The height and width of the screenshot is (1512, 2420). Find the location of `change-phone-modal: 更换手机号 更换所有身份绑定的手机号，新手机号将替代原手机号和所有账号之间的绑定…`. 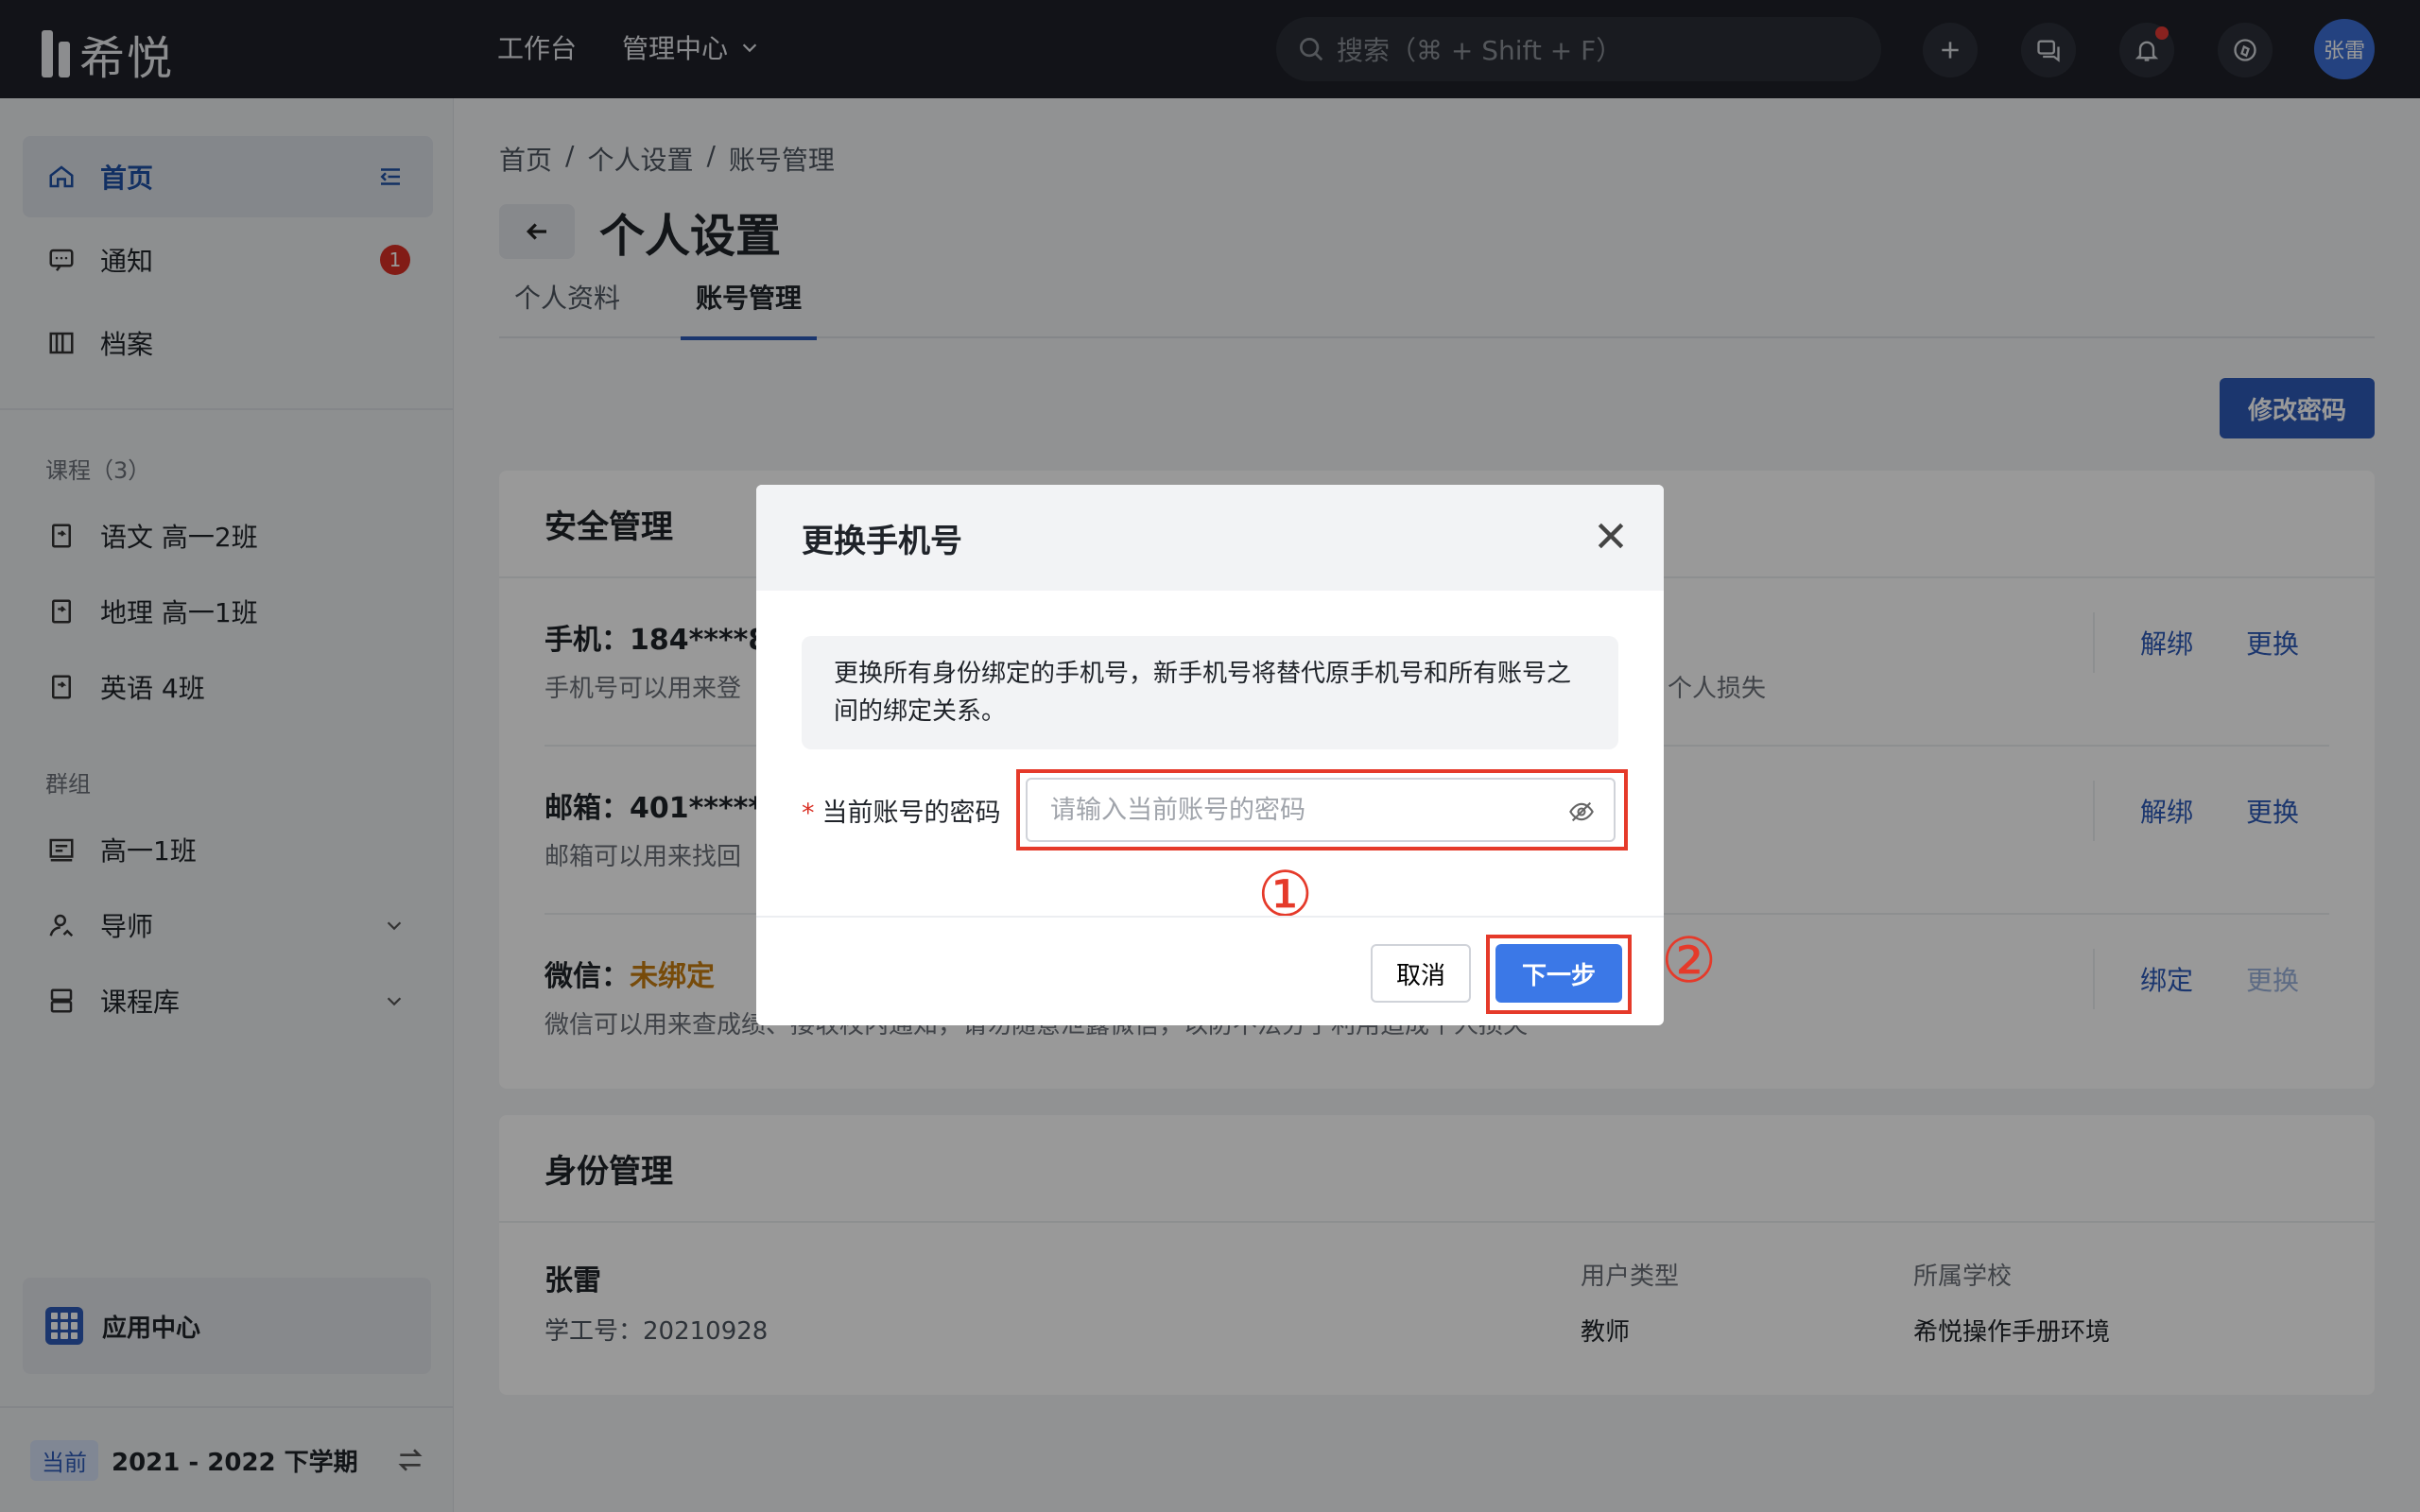

change-phone-modal: 更换手机号 更换所有身份绑定的手机号，新手机号将替代原手机号和所有账号之间的绑定… is located at coordinates (1210, 755).